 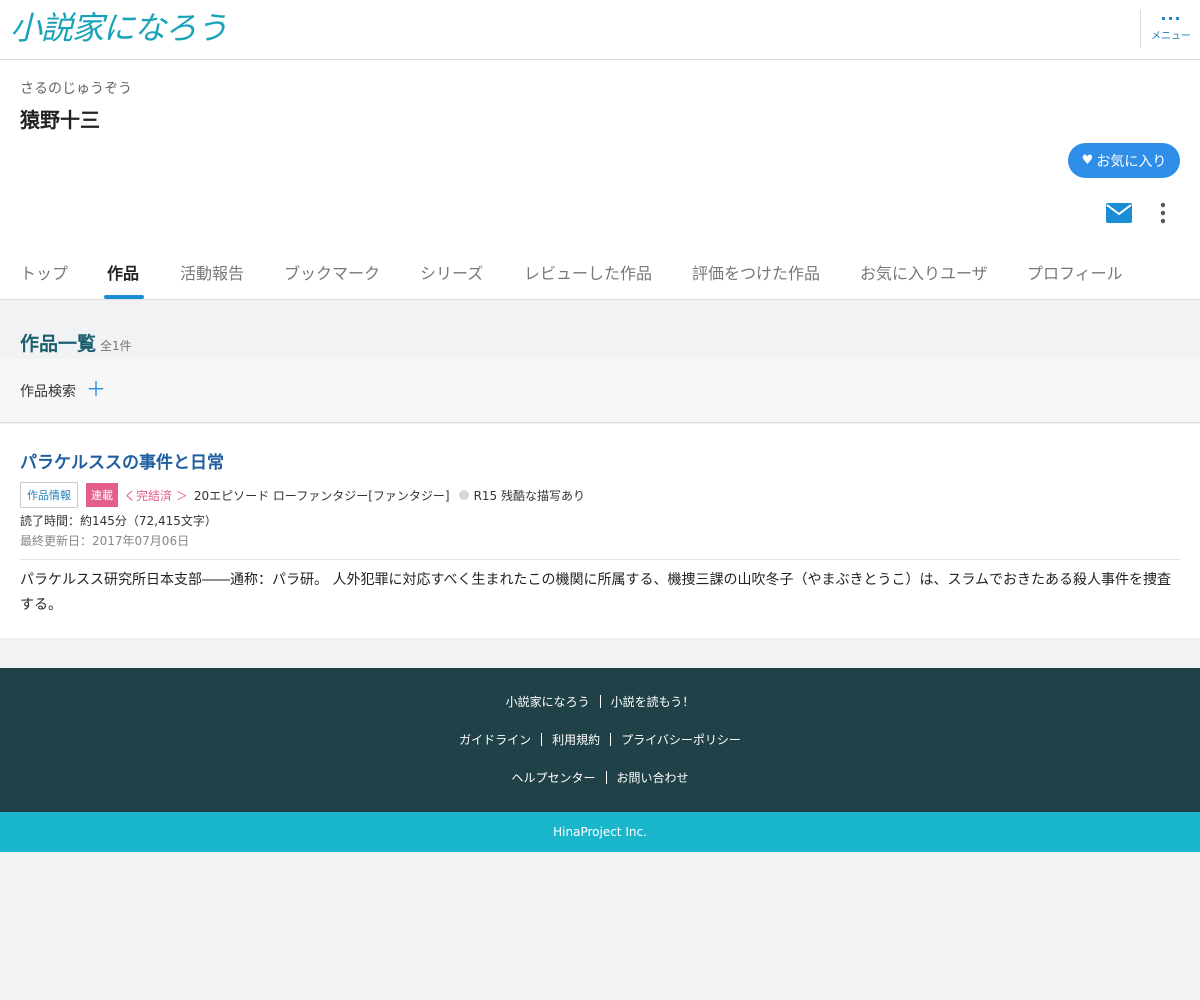 What do you see at coordinates (924, 278) in the screenshot?
I see `tab-favorite-users: お気に入りユーザ` at bounding box center [924, 278].